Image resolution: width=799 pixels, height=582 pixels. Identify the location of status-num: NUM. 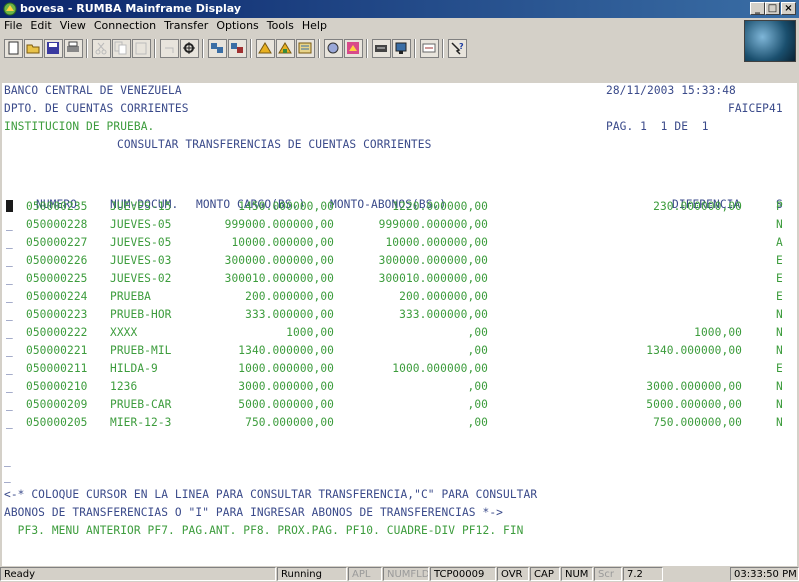
(577, 574).